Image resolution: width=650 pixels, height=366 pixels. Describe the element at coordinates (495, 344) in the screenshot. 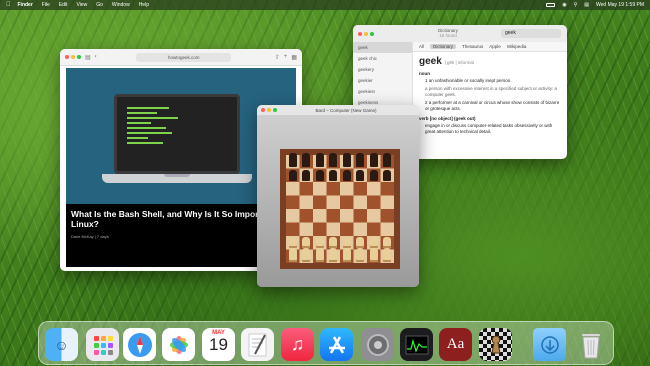

I see `chess-icon` at that location.